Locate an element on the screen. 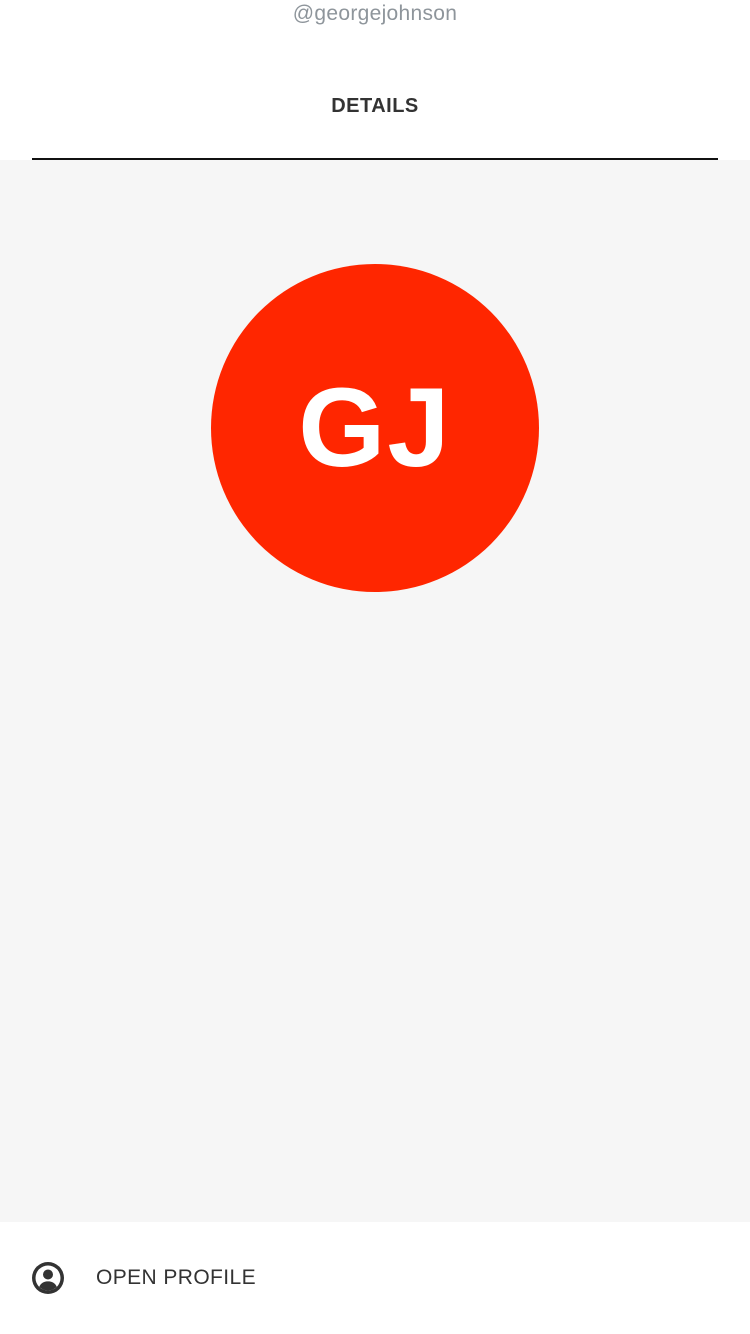  tab-details: DETAILS is located at coordinates (375, 119).